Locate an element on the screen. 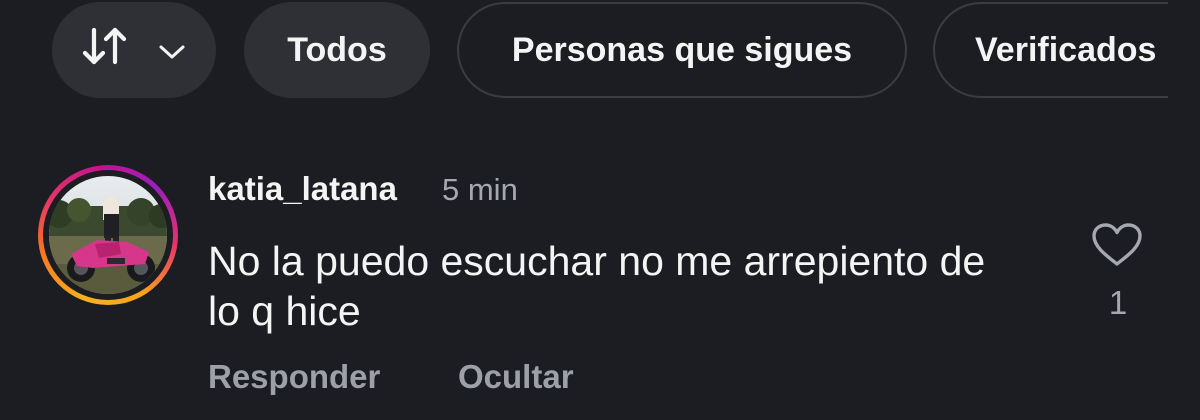  heart-outline-icon is located at coordinates (1117, 247).